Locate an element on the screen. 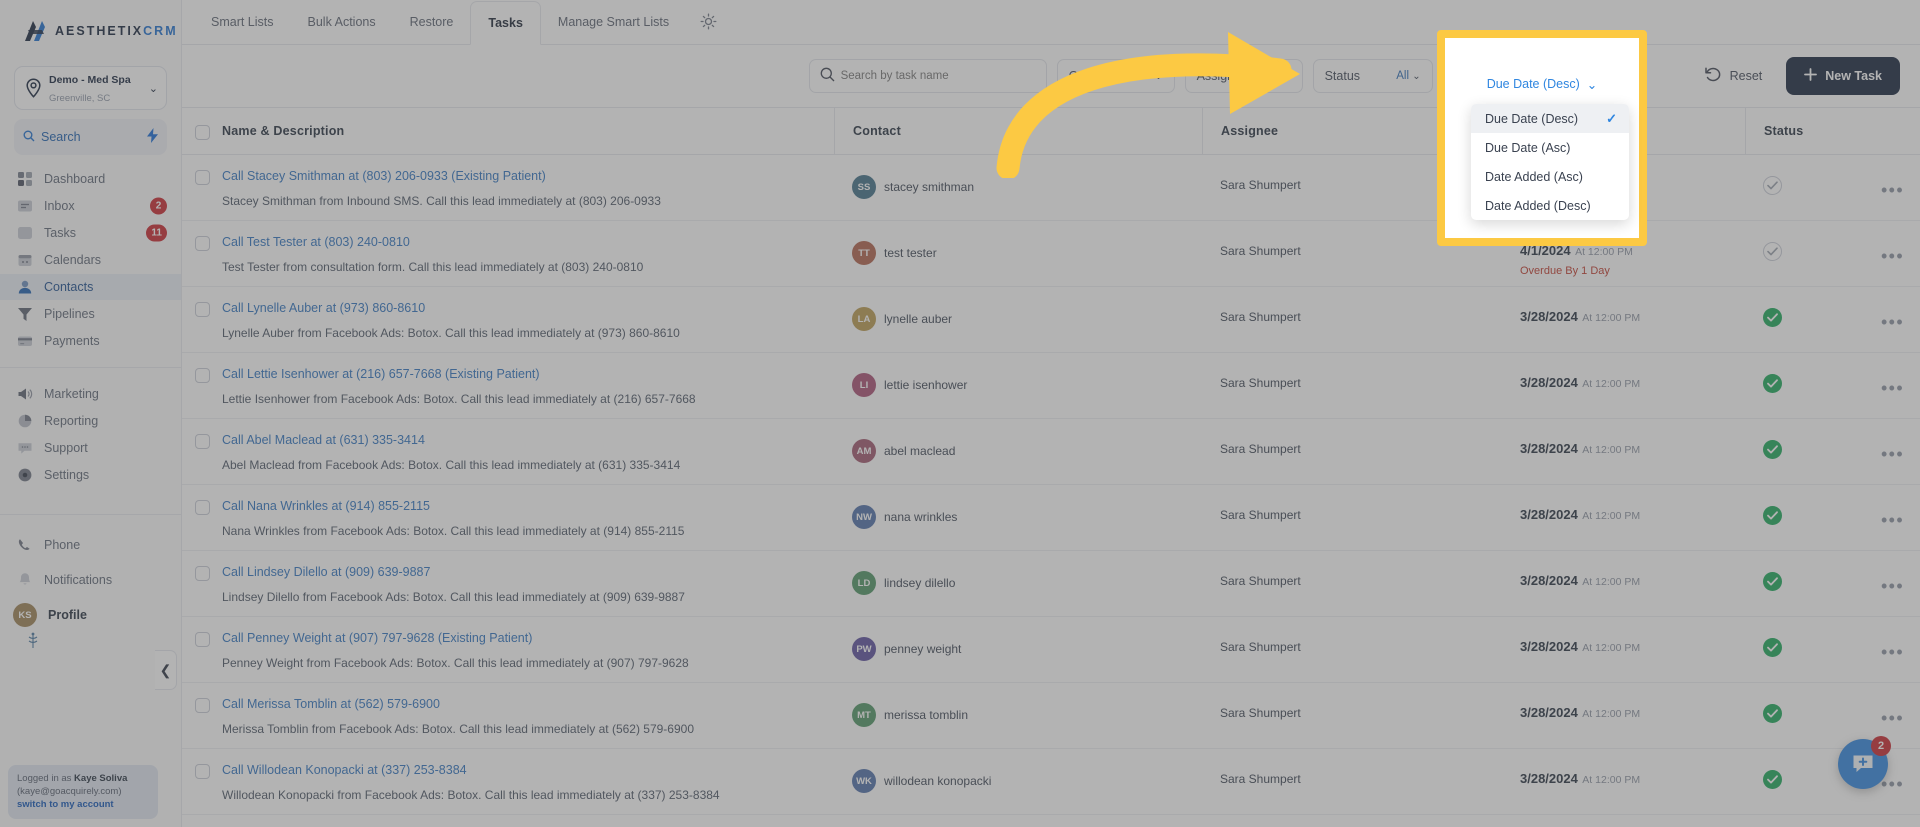 The width and height of the screenshot is (1920, 827). contact-filter-select: Contact ⌄ is located at coordinates (1115, 76).